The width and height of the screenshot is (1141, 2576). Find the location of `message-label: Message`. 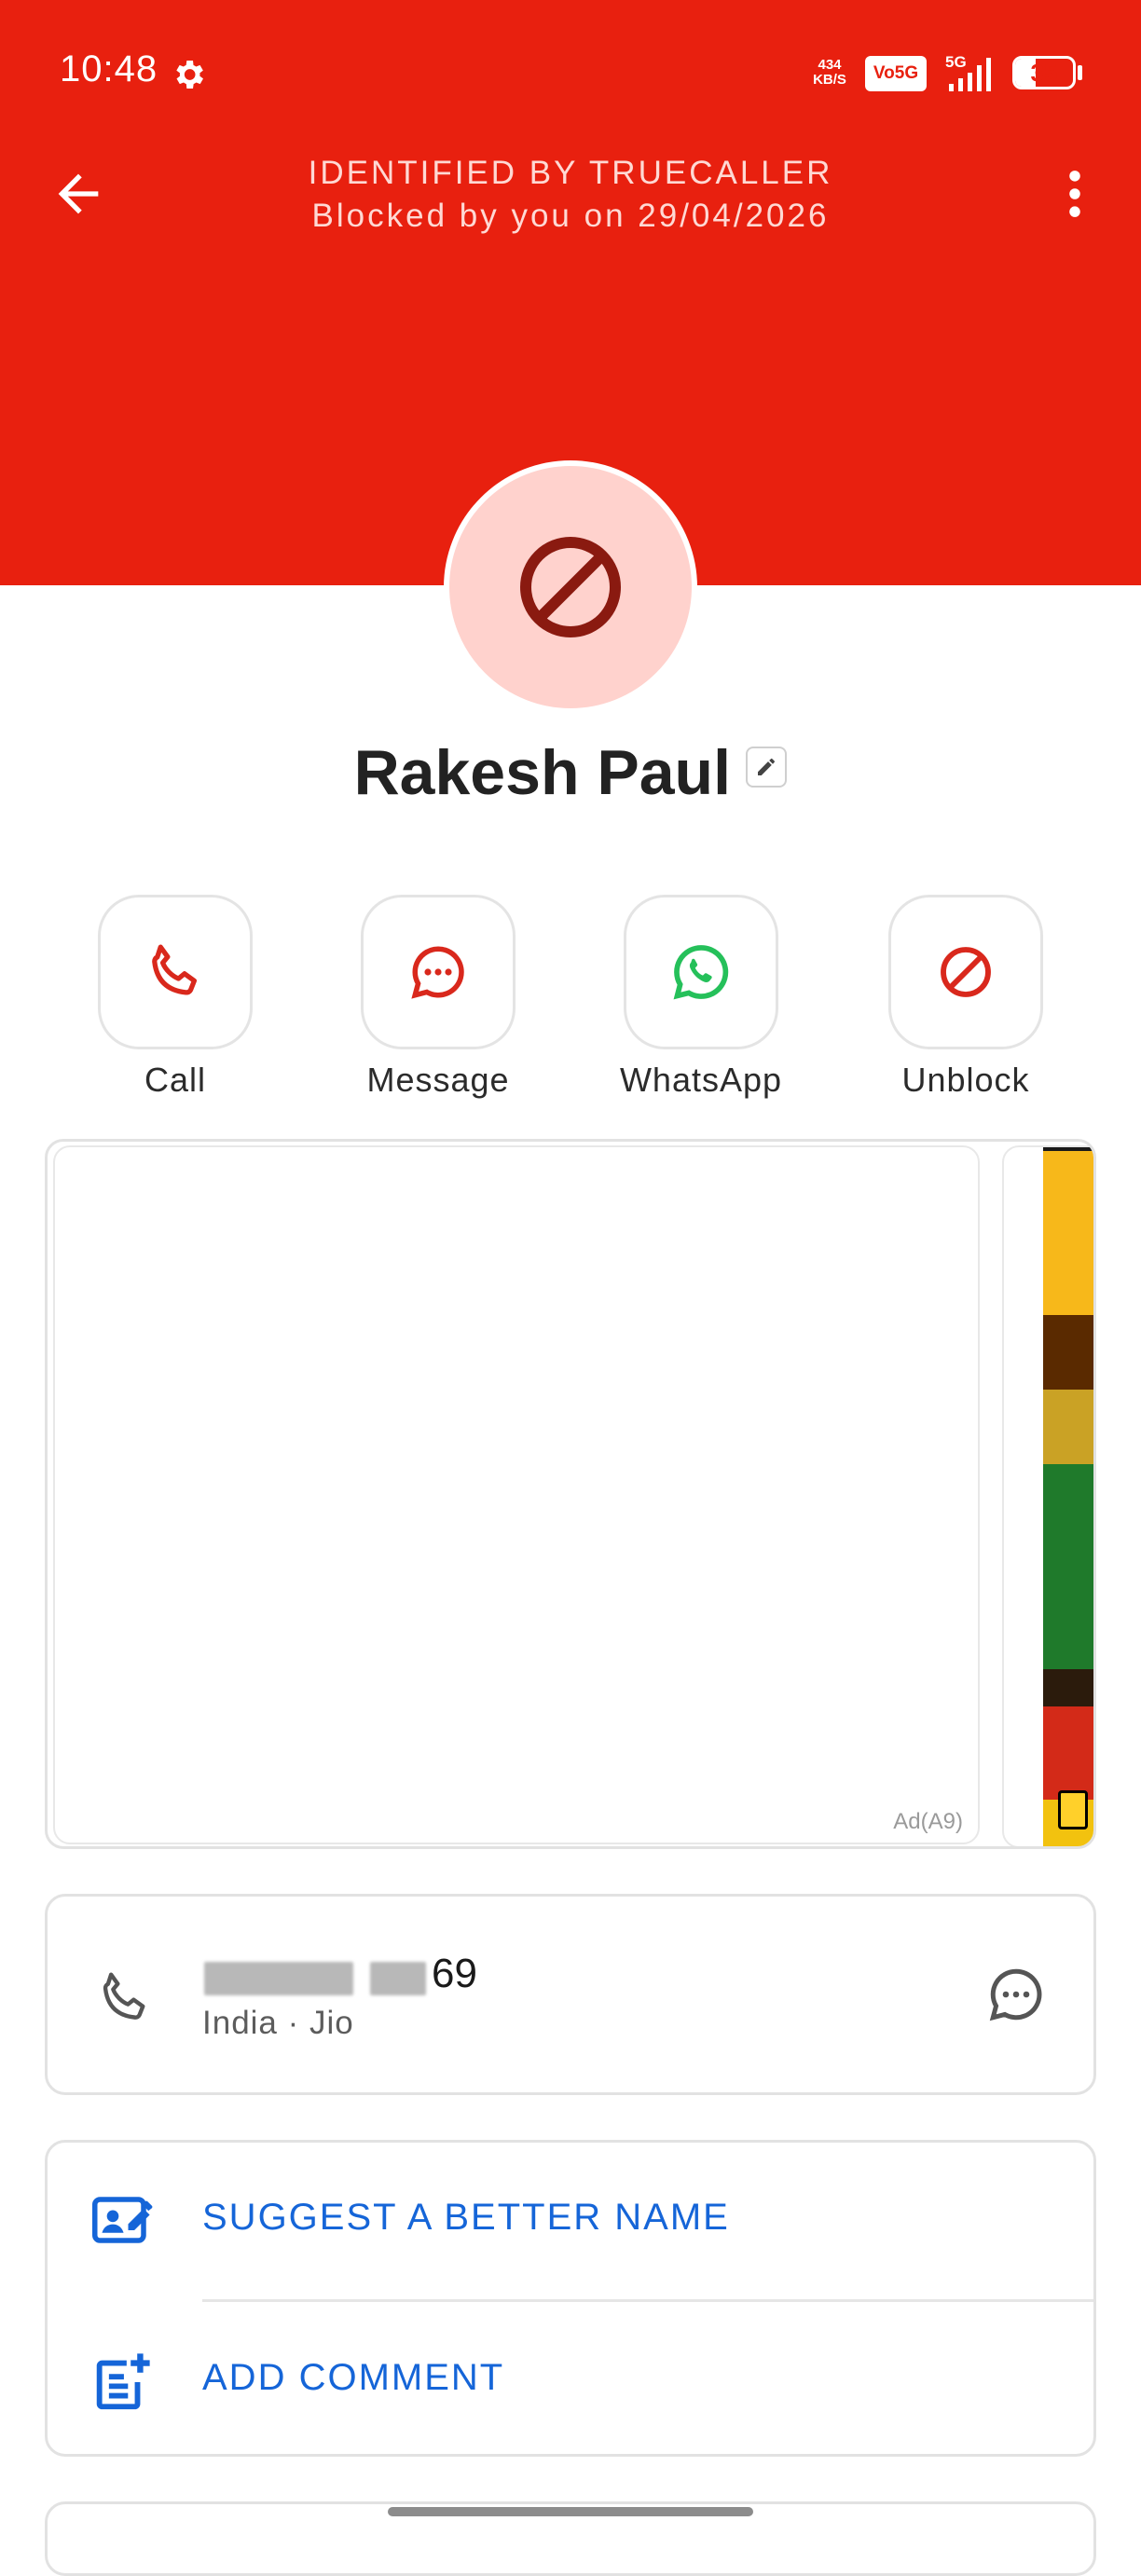

message-label: Message is located at coordinates (438, 1080).